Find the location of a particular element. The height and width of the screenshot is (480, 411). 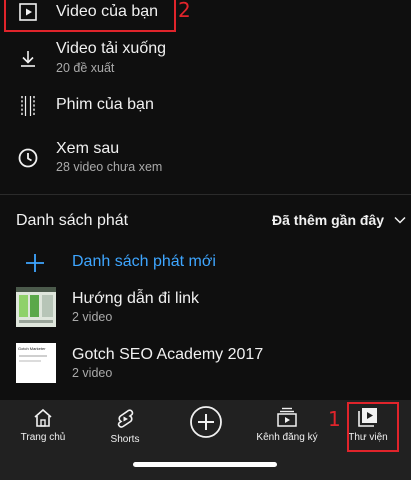

section-divider is located at coordinates (205, 194).